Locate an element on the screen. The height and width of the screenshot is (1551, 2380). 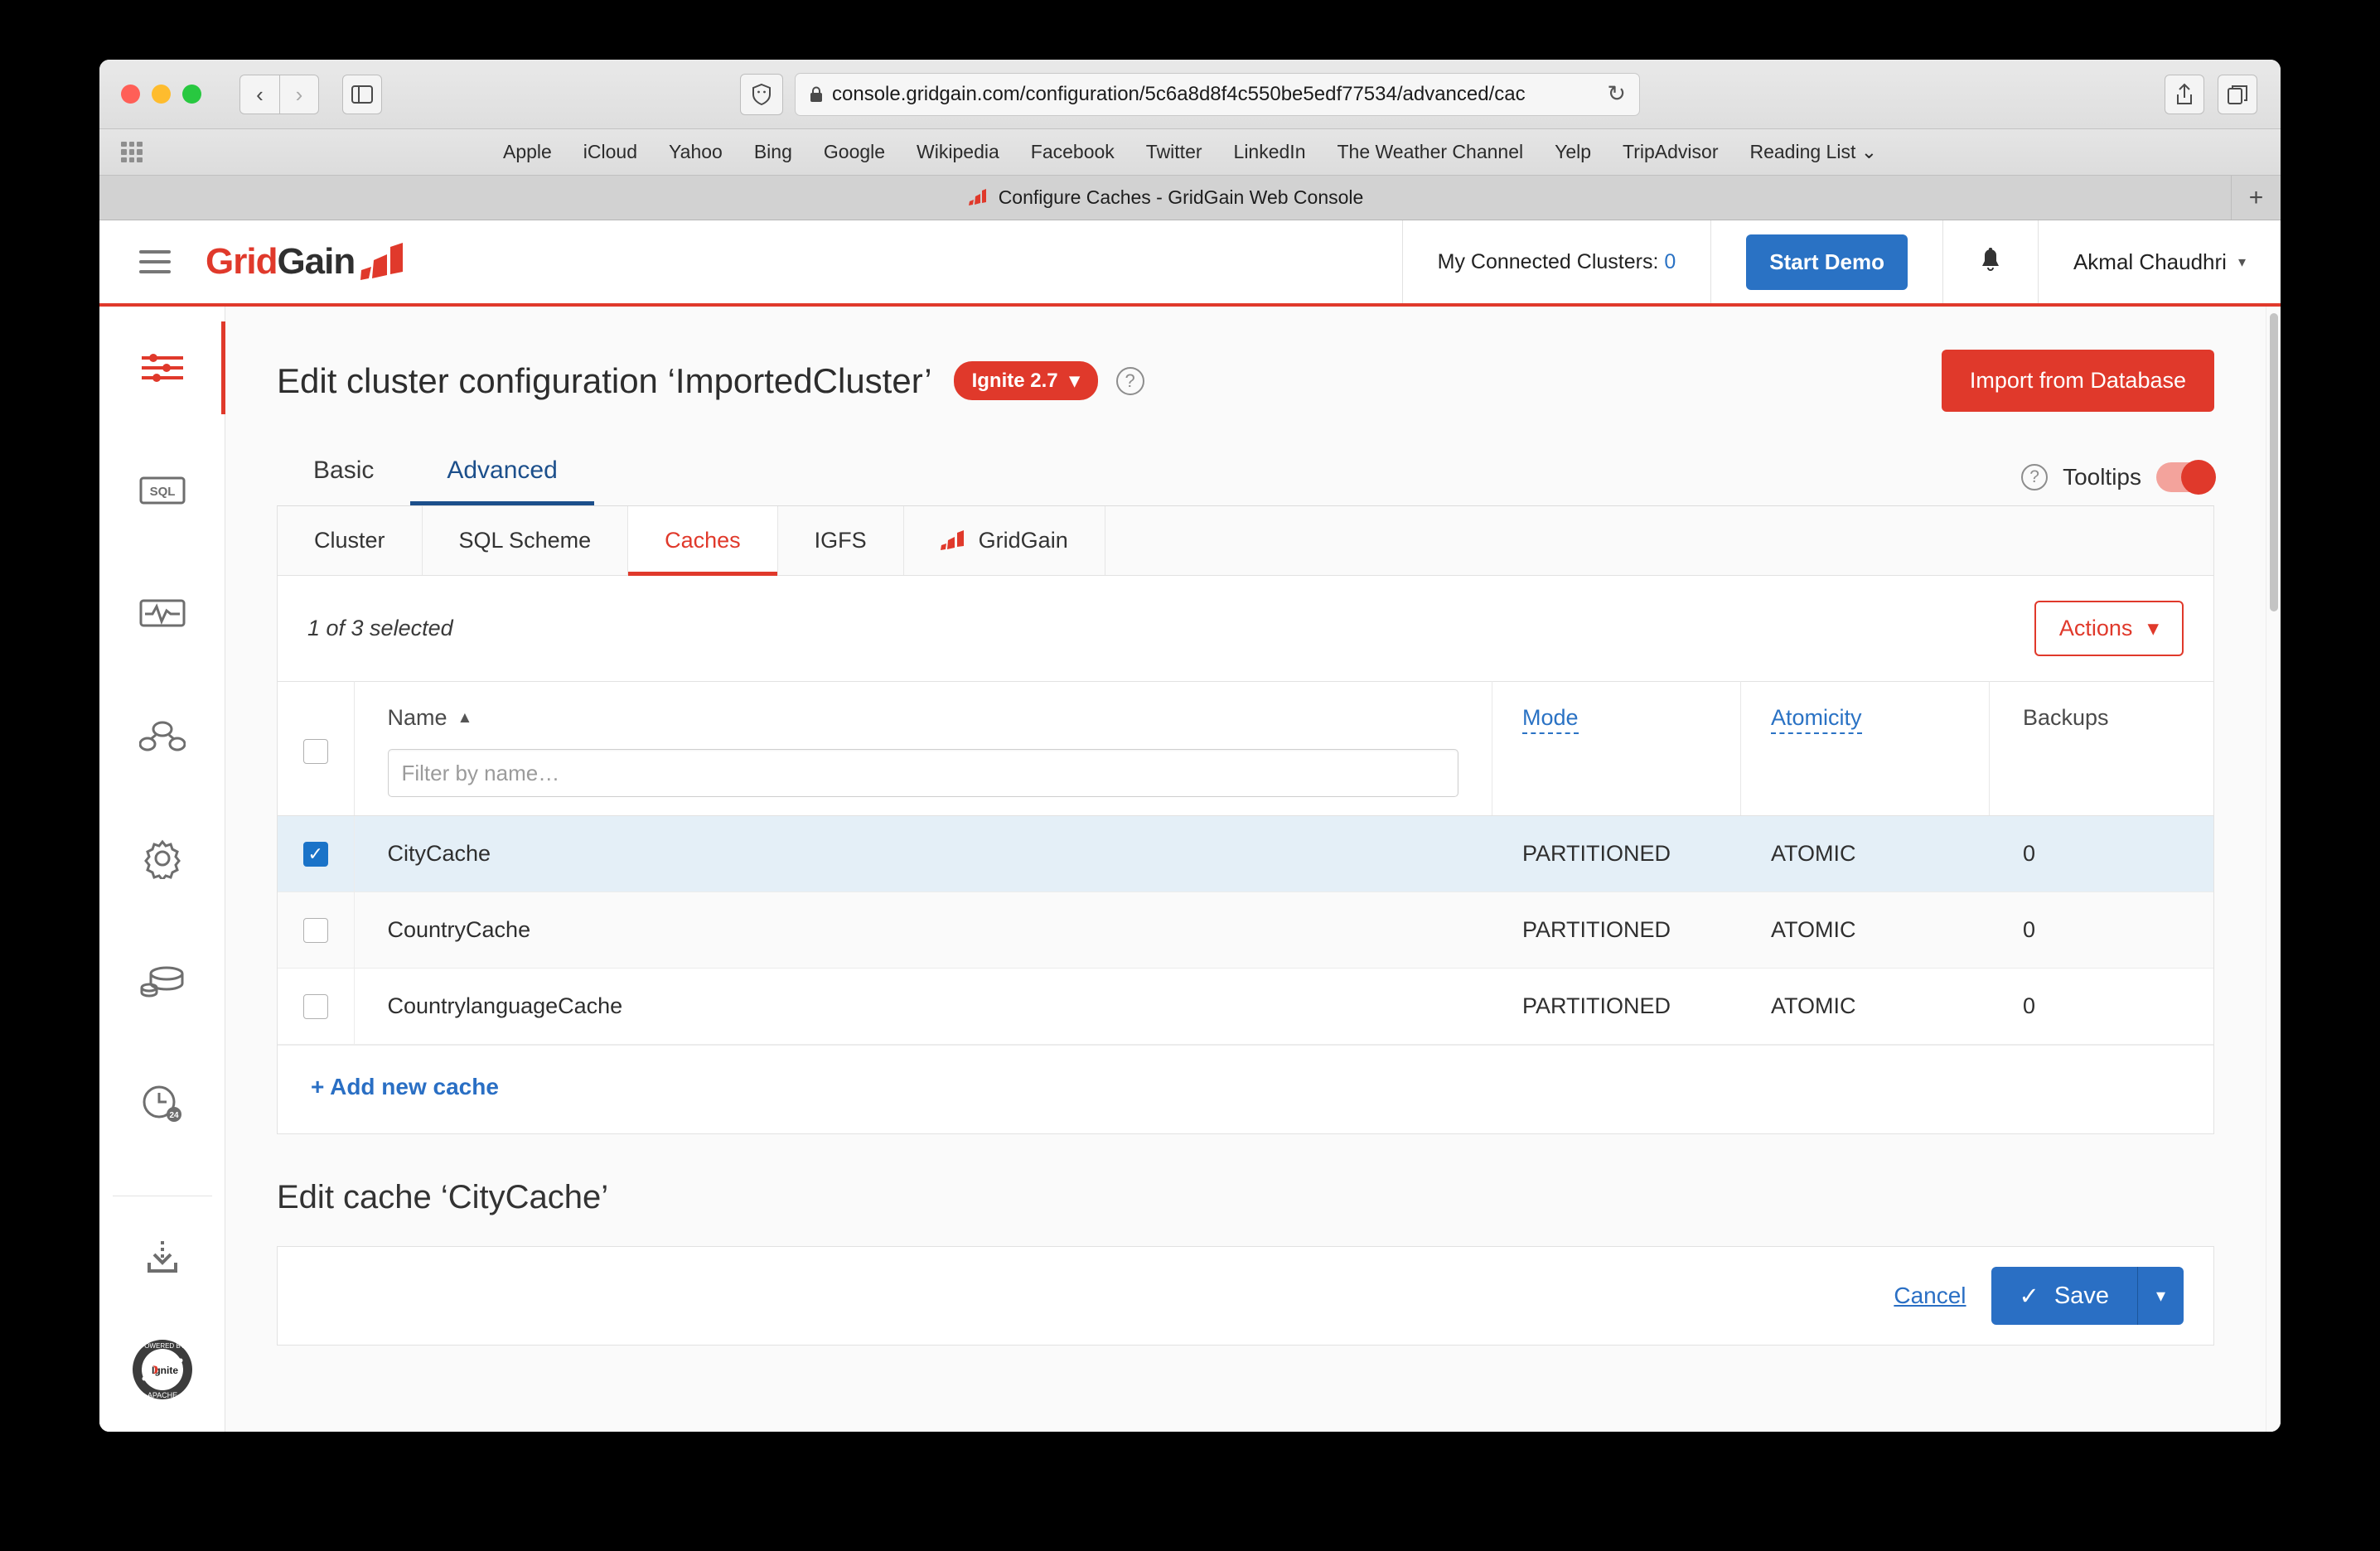
filter-by-name-input is located at coordinates (922, 773).